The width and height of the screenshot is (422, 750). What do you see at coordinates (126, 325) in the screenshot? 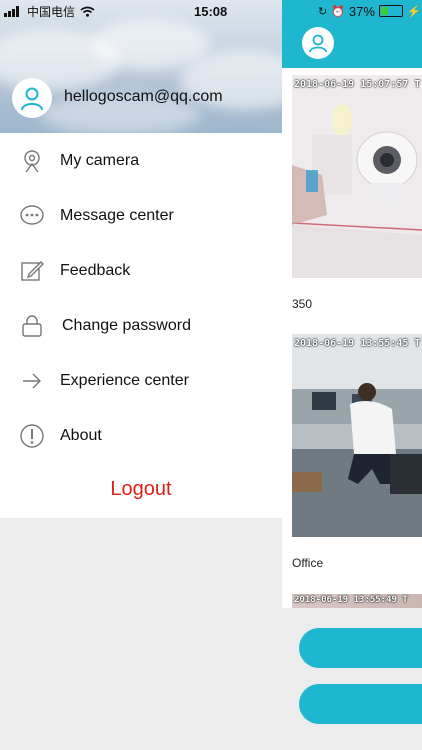
I see `menu-item-label: Change password` at bounding box center [126, 325].